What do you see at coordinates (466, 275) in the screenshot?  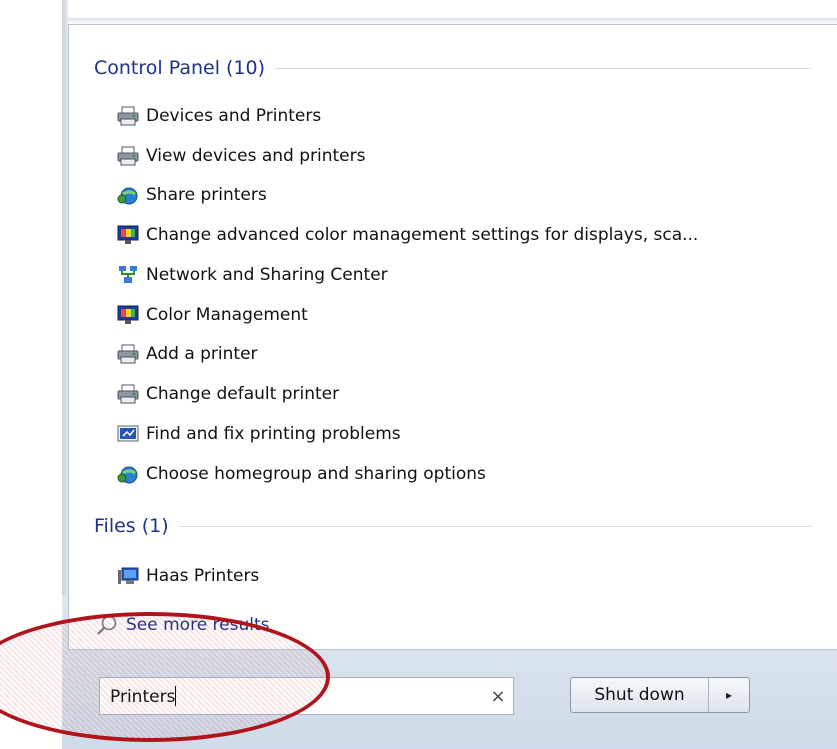 I see `result-network-and-sharing-center: Network and Sharing Center` at bounding box center [466, 275].